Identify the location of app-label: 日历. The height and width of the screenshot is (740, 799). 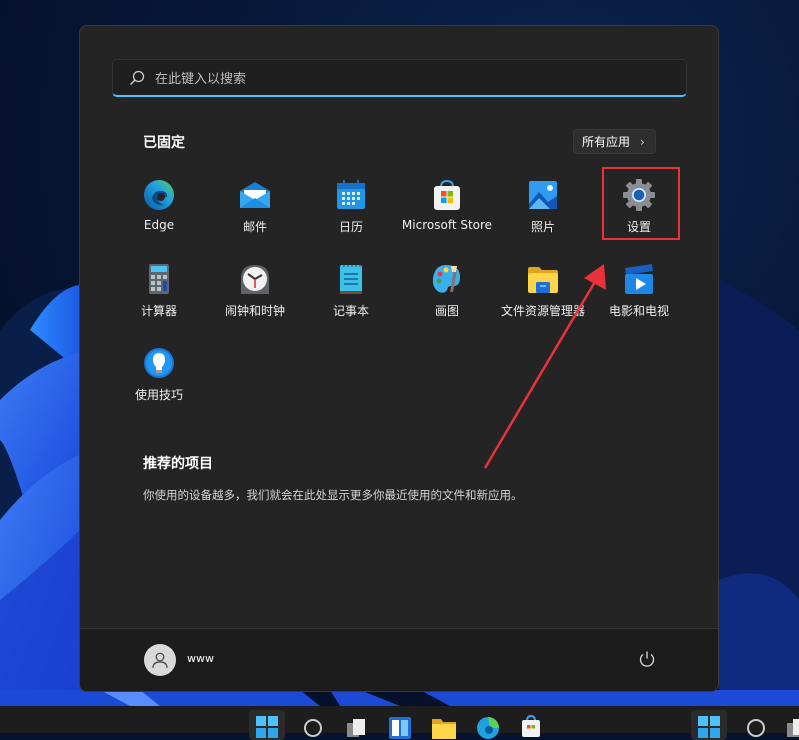
(350, 227).